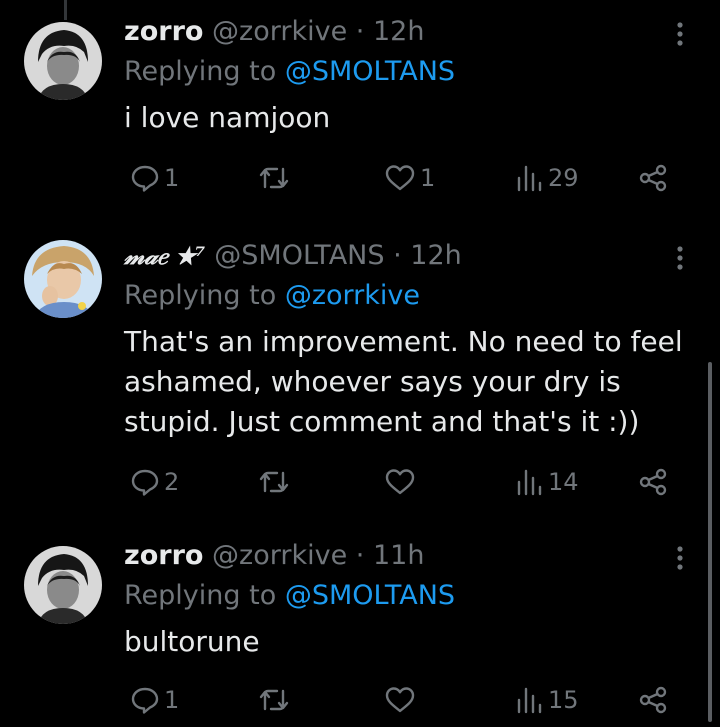 The height and width of the screenshot is (727, 720). I want to click on action-bar: 1 1 29, so click(360, 178).